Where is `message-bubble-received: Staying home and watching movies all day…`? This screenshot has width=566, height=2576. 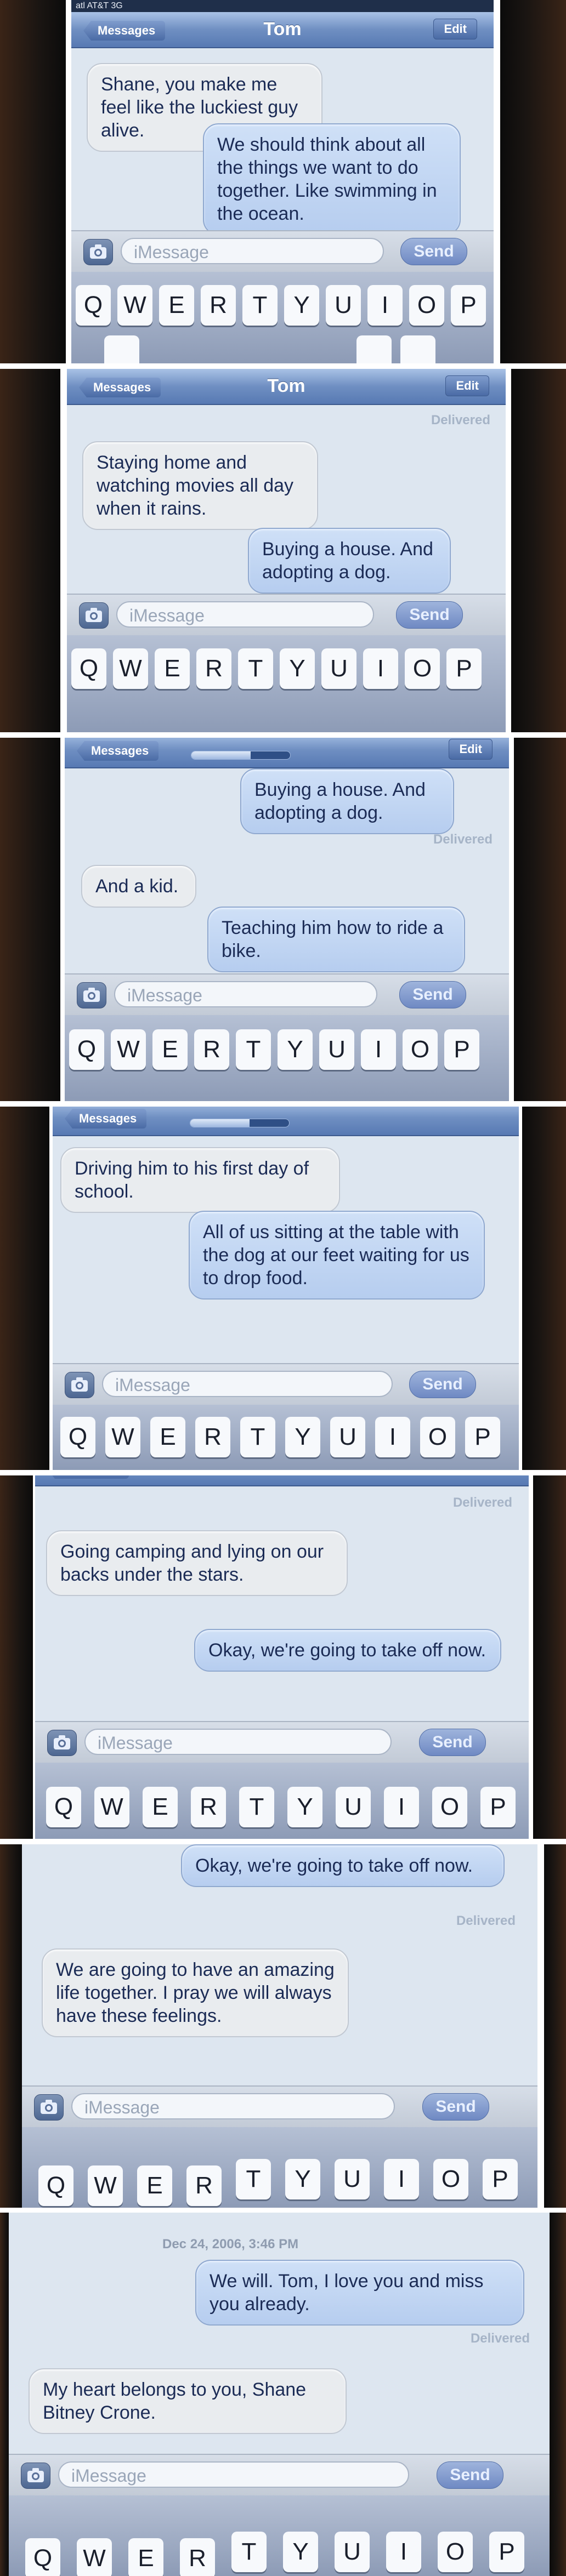
message-bubble-received: Staying home and watching movies all day… is located at coordinates (200, 485).